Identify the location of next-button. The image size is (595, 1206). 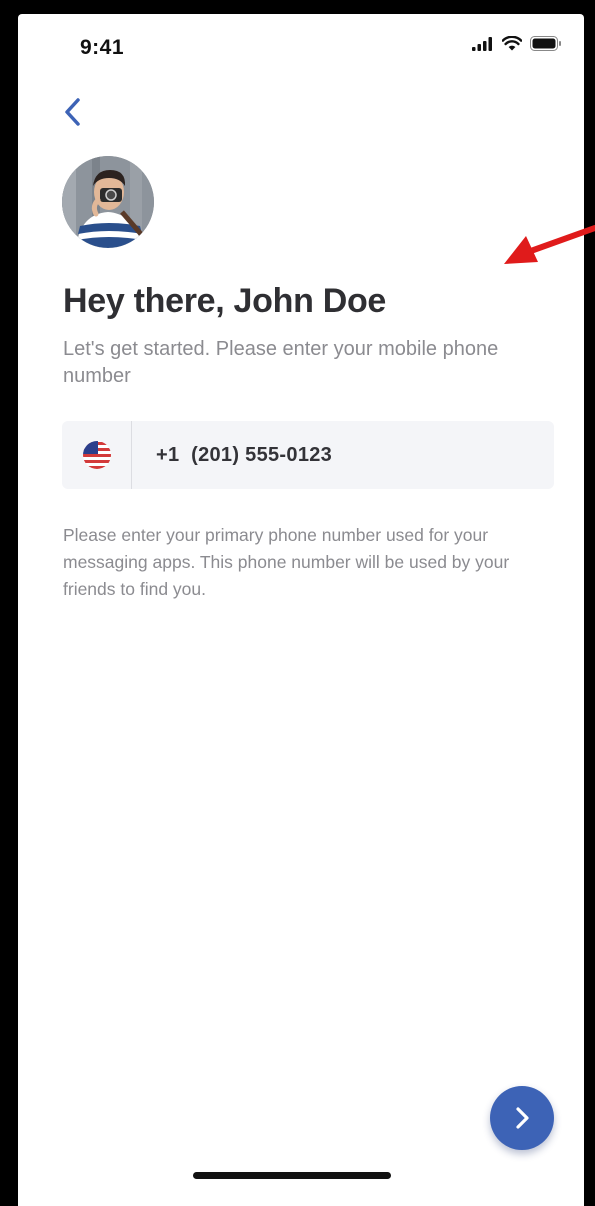
(522, 1118).